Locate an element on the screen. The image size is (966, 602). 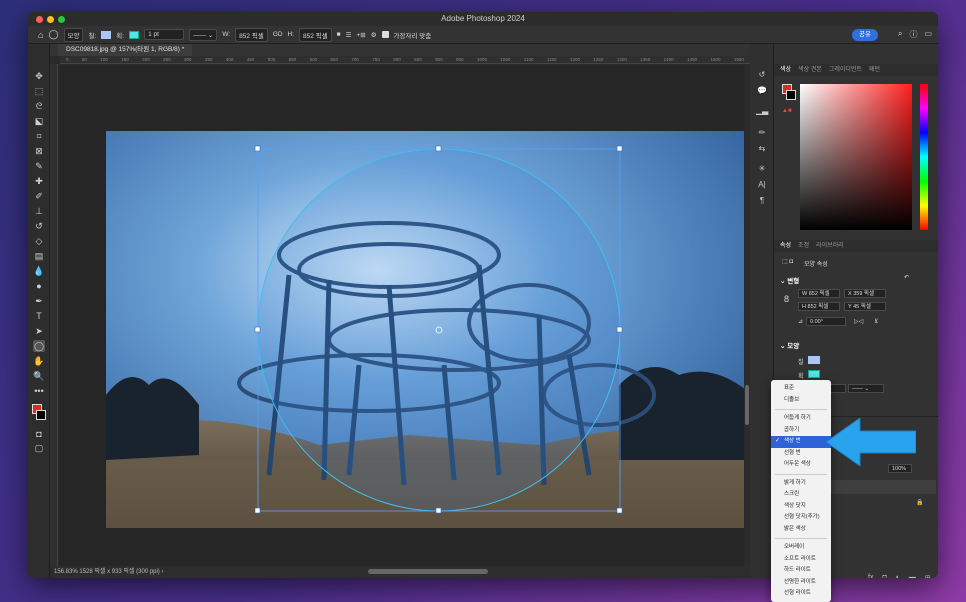
menu-item-soft-light: 소프트 라이트 is located at coordinates (801, 560).